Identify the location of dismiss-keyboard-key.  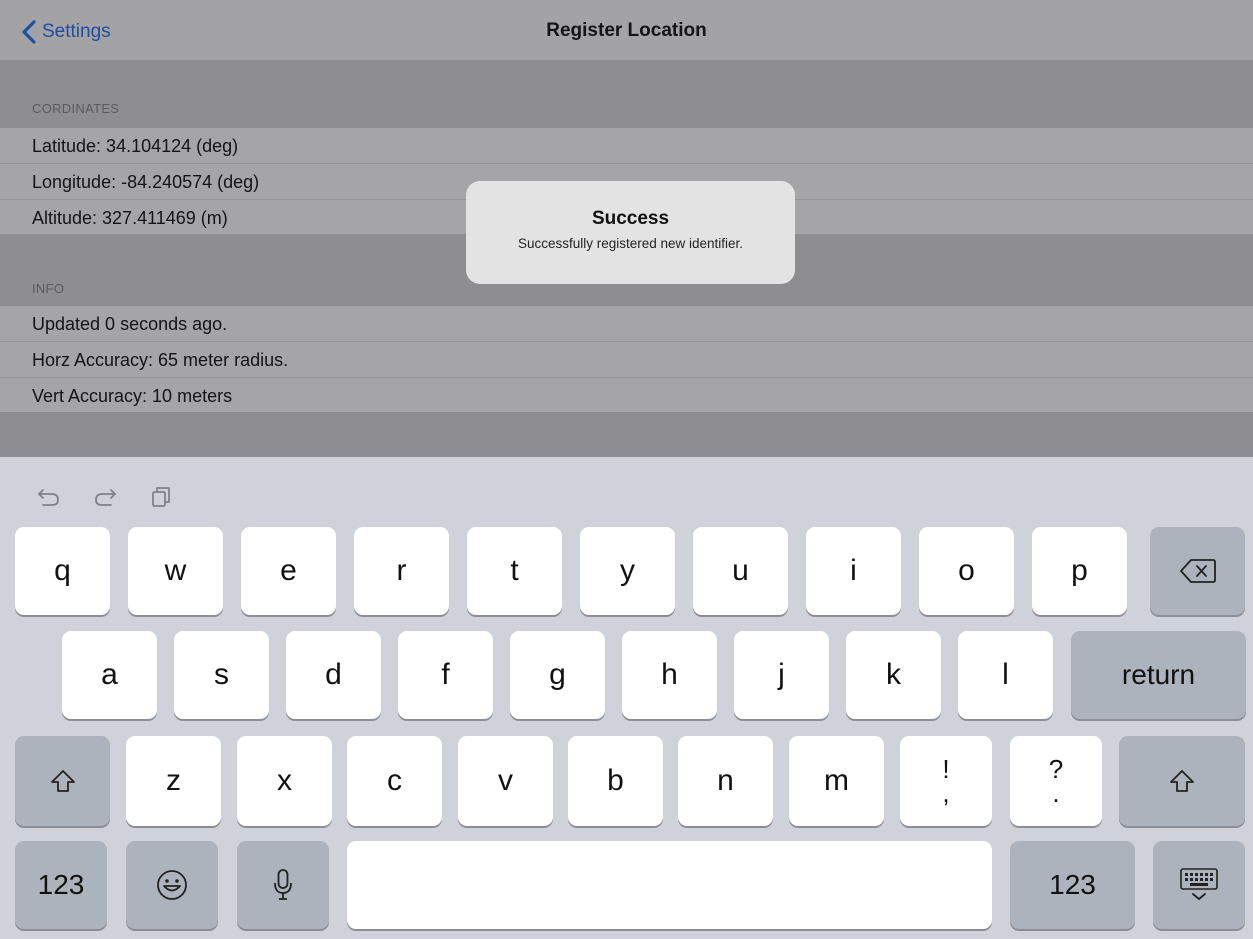
(1199, 885).